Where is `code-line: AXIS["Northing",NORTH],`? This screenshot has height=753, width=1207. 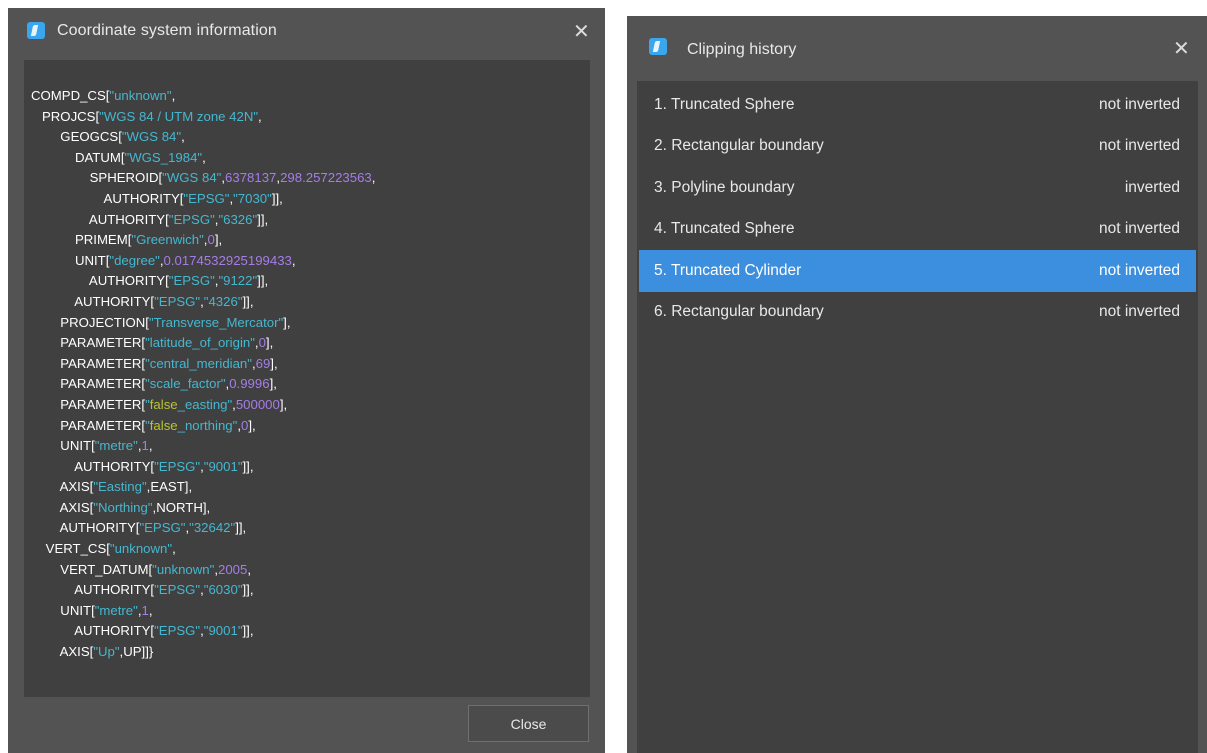 code-line: AXIS["Northing",NORTH], is located at coordinates (310, 508).